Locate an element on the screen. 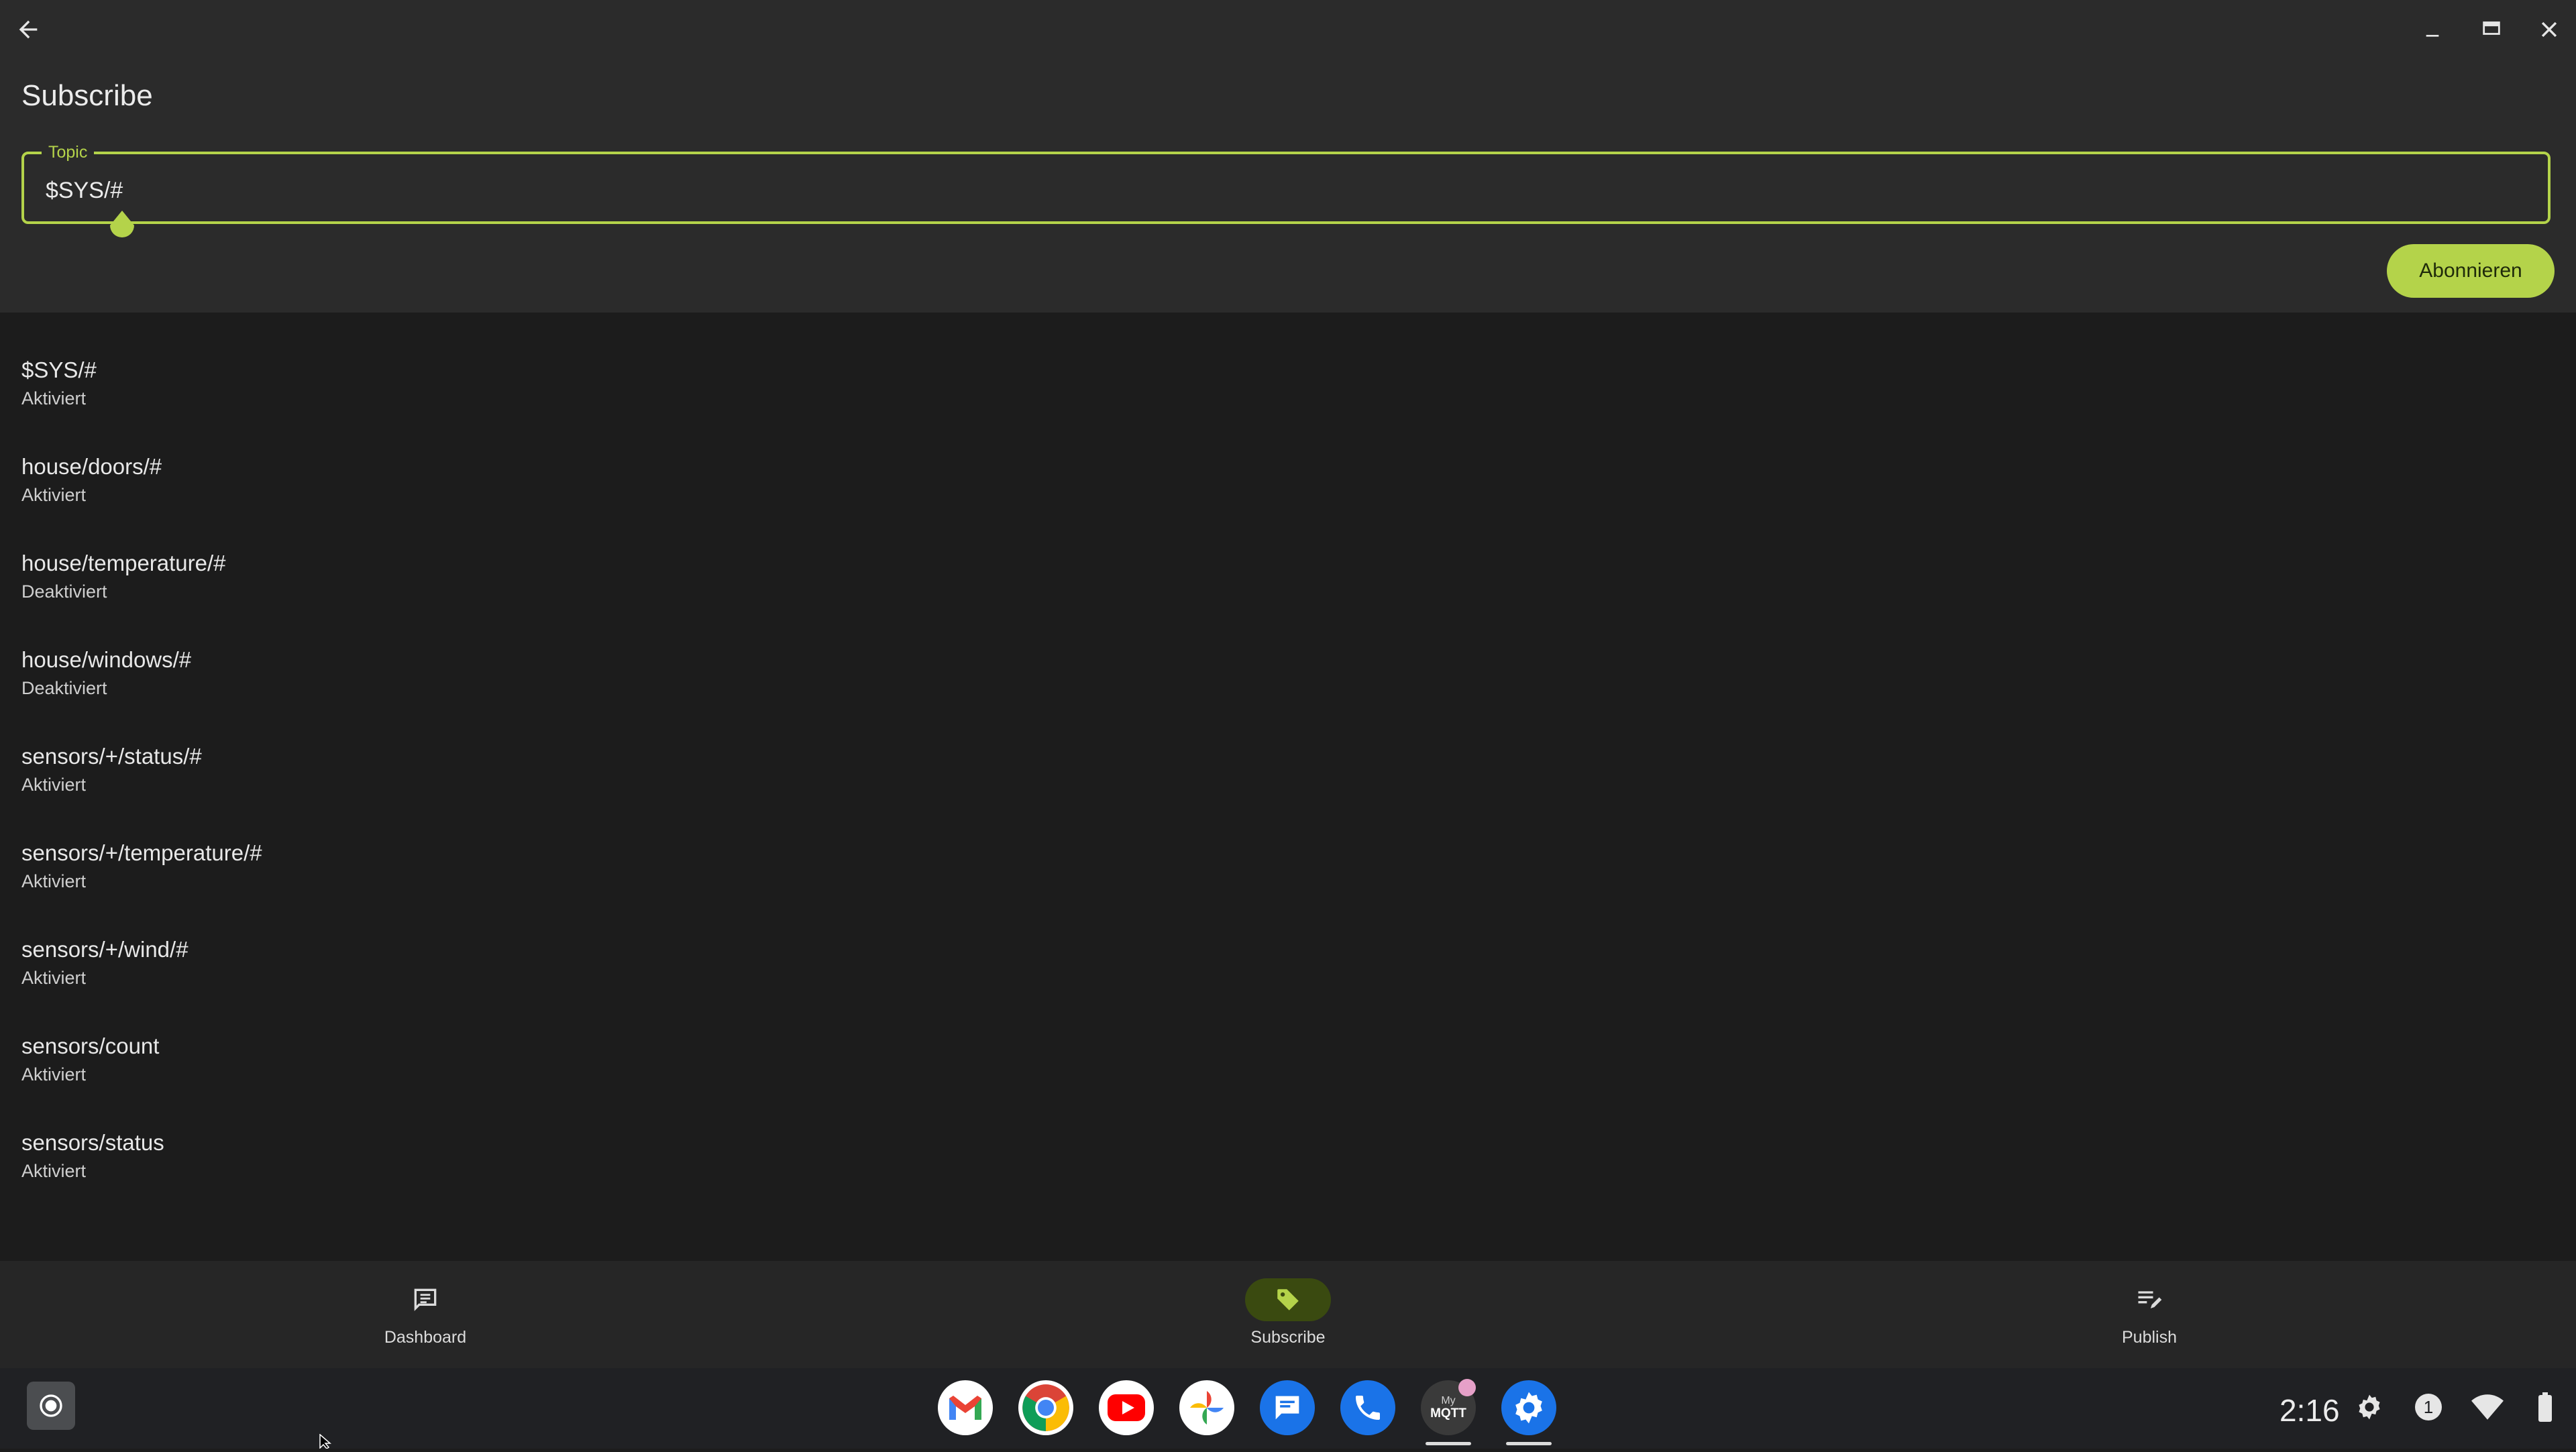 This screenshot has height=1452, width=2576. nav-subscribe-pill is located at coordinates (1288, 1299).